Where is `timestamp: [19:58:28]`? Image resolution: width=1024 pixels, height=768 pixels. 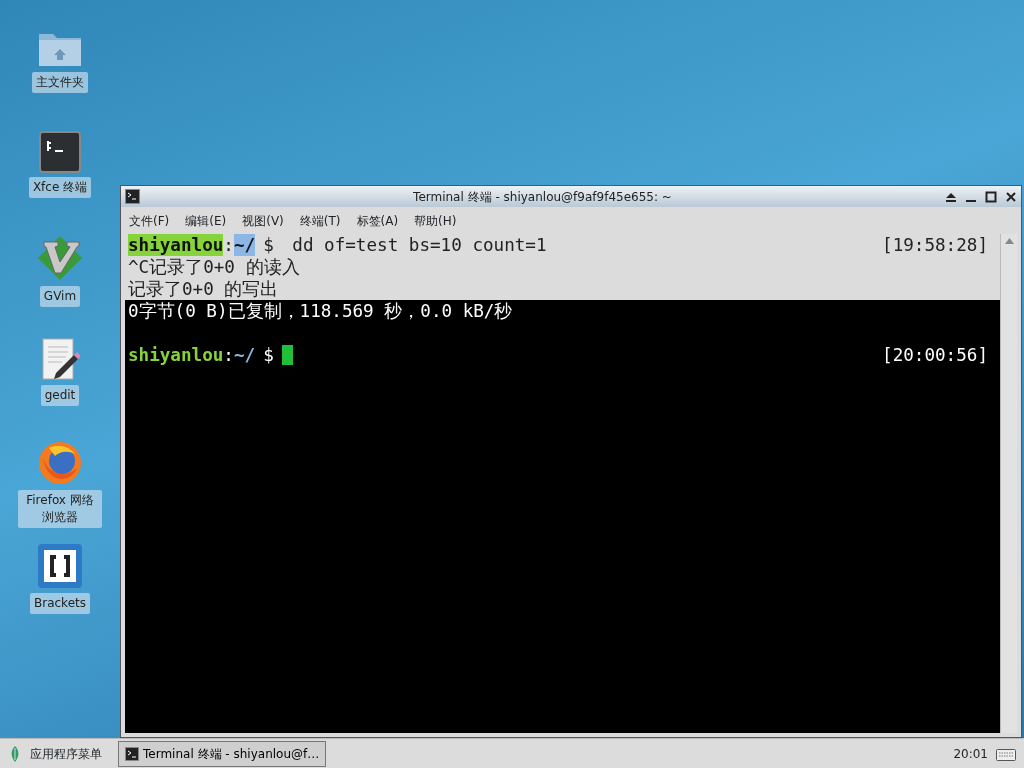
timestamp: [19:58:28] is located at coordinates (935, 245).